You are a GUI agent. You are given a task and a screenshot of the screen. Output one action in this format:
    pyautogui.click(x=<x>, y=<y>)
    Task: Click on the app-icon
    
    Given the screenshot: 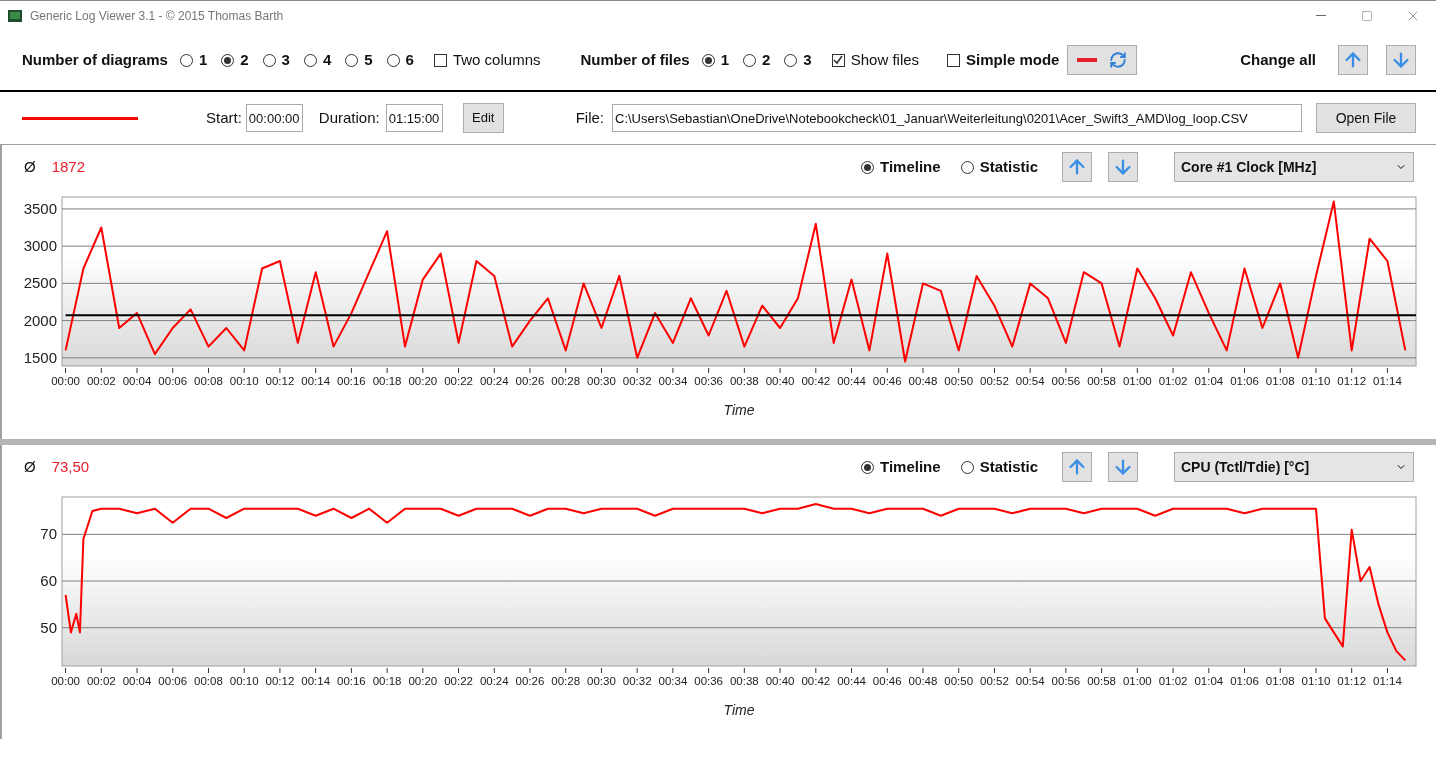 What is the action you would take?
    pyautogui.click(x=15, y=15)
    